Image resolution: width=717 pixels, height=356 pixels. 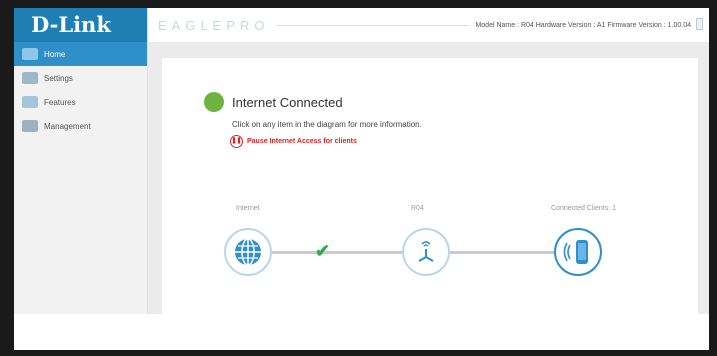 I want to click on clients-label: Connected Clients: 1, so click(x=583, y=208).